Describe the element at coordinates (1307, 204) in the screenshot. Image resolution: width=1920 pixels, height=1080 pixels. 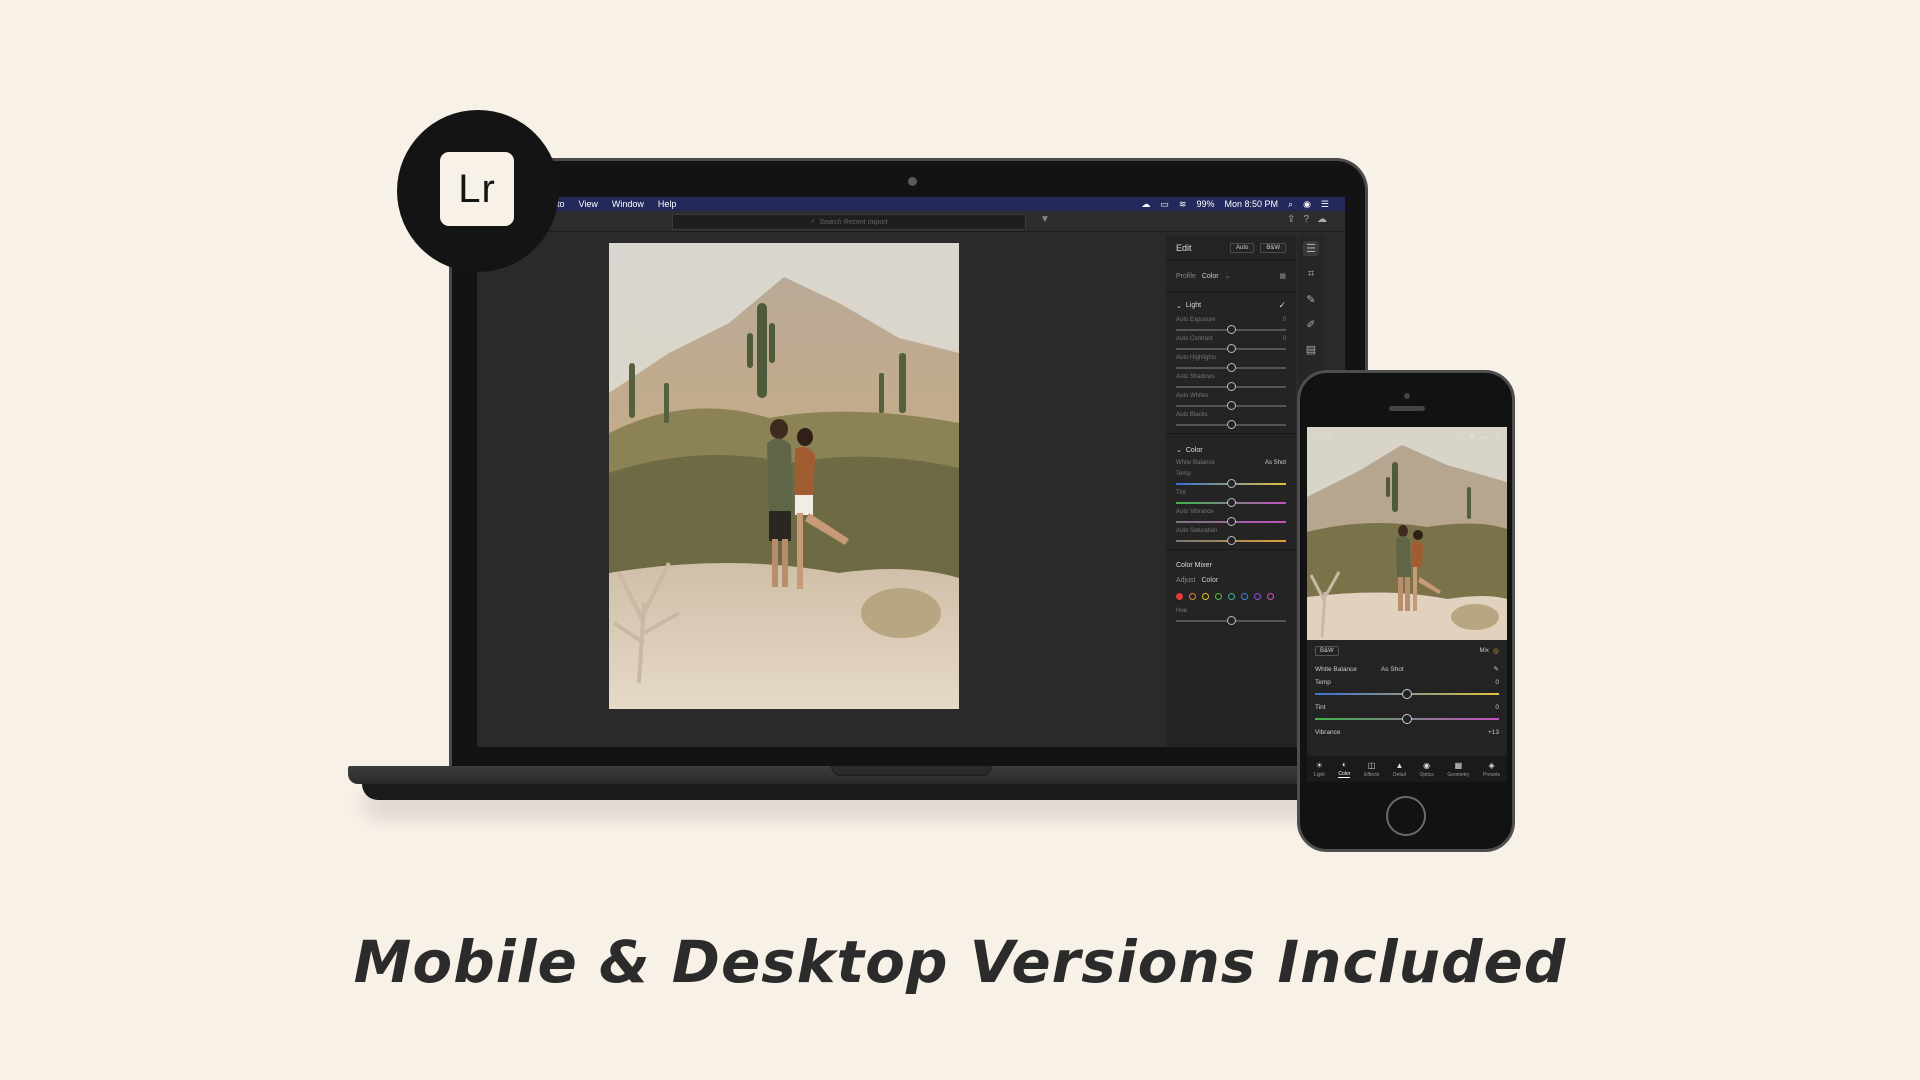
I see `siri-icon: ◉` at that location.